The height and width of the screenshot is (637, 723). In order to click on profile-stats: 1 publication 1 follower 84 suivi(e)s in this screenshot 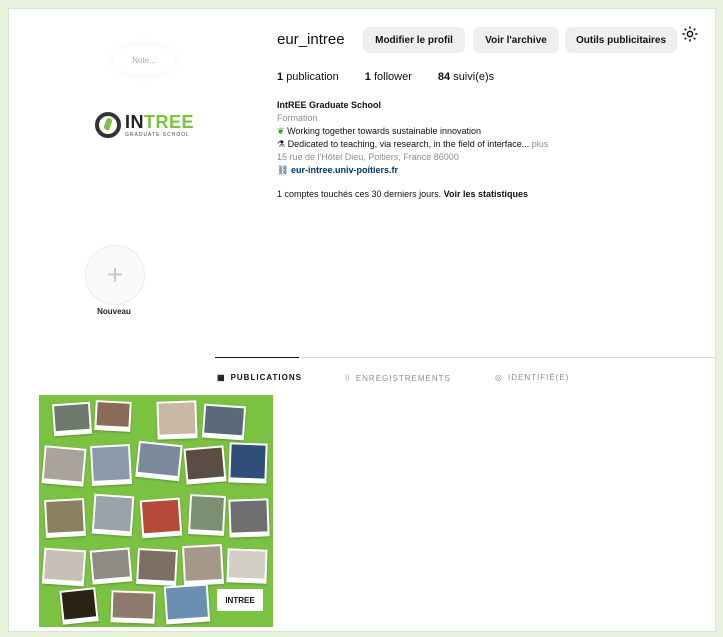, I will do `click(385, 77)`.